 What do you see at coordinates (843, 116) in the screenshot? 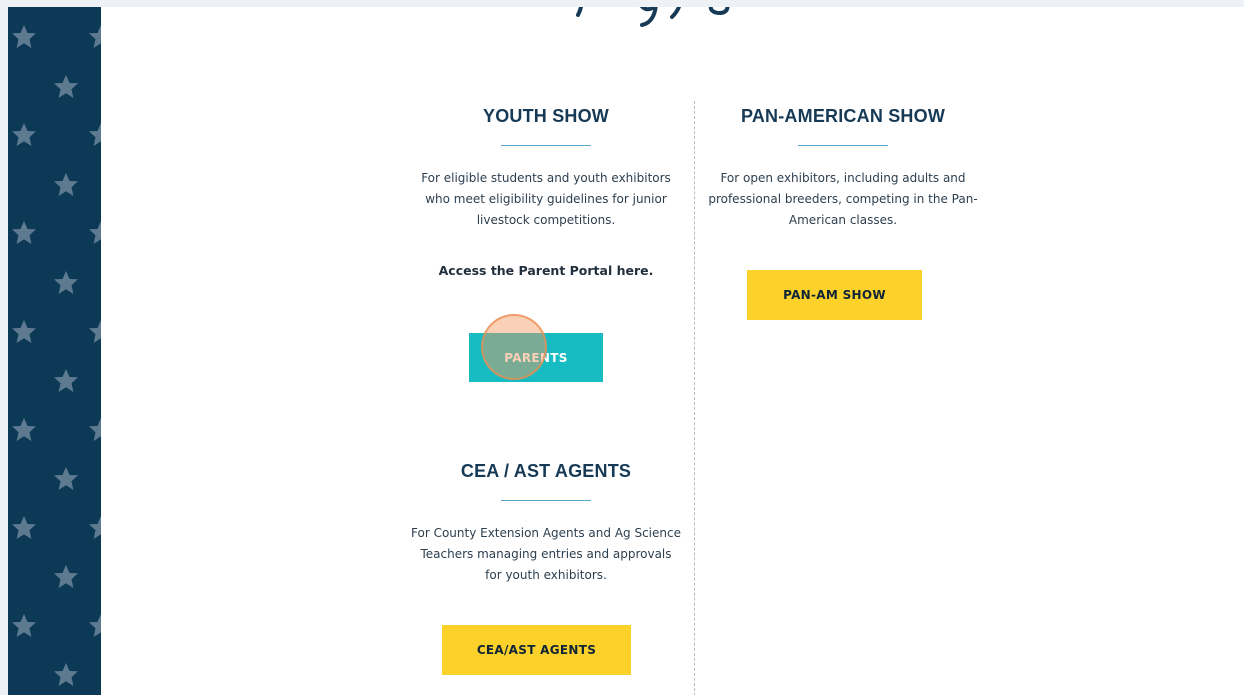
I see `pan-american-show-title: PAN-AMERICAN SHOW` at bounding box center [843, 116].